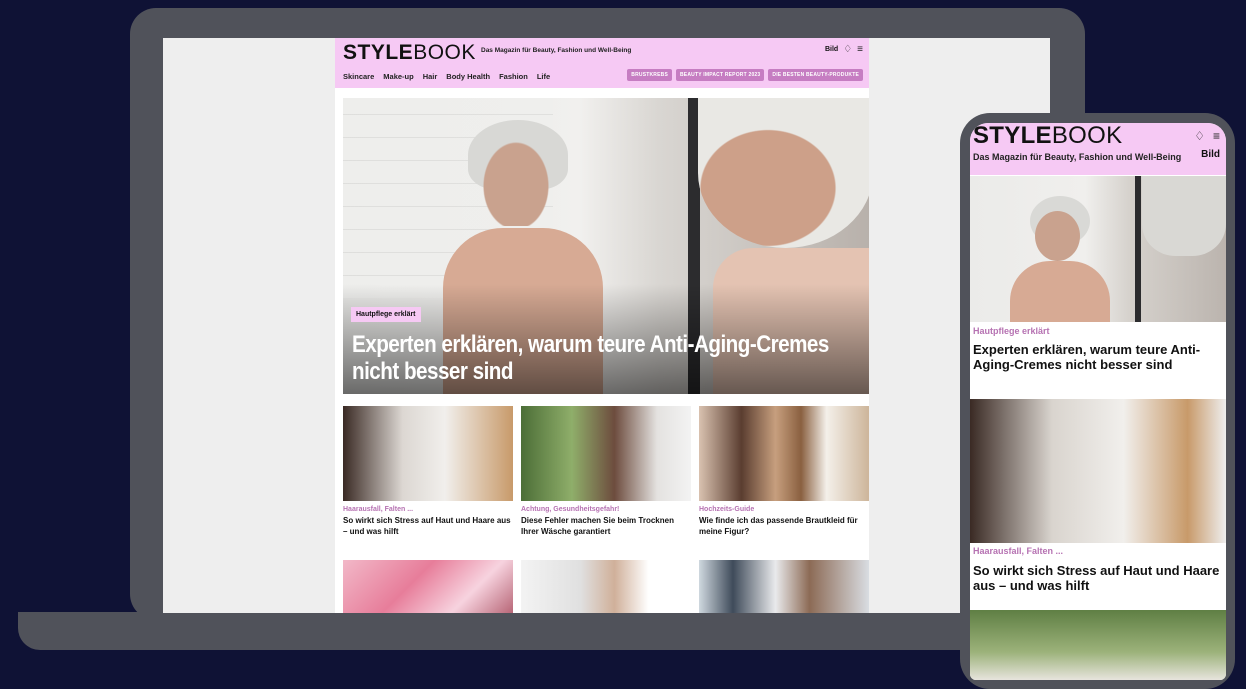 This screenshot has width=1246, height=689. I want to click on nav-item-hair: Hair, so click(430, 76).